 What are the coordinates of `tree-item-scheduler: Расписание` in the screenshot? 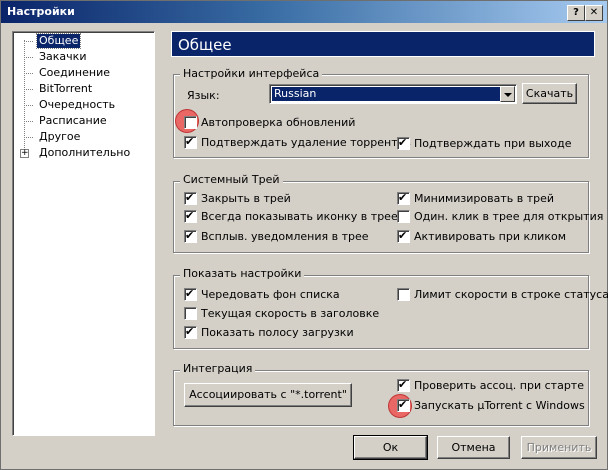 It's located at (73, 121).